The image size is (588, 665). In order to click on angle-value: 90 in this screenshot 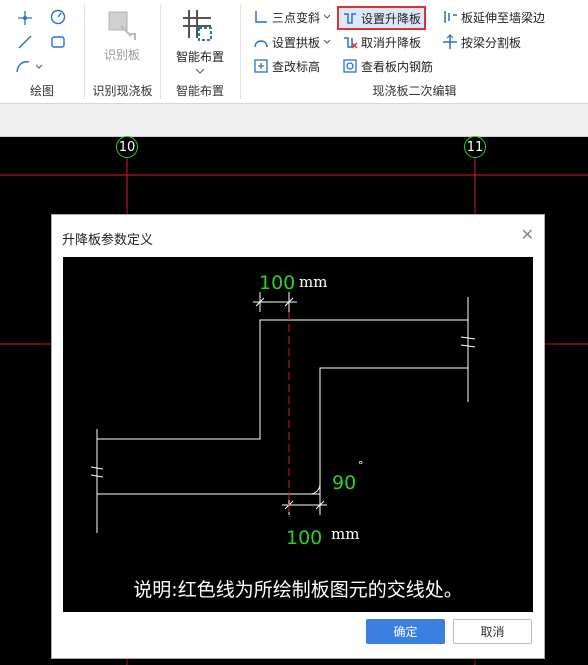, I will do `click(344, 483)`.